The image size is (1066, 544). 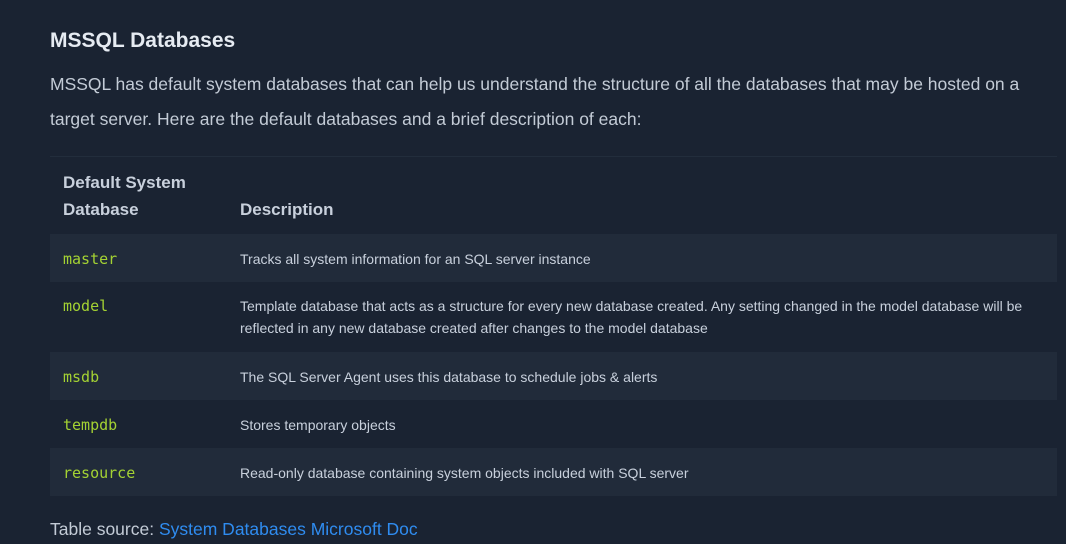 I want to click on database-name: tempdb, so click(x=90, y=425).